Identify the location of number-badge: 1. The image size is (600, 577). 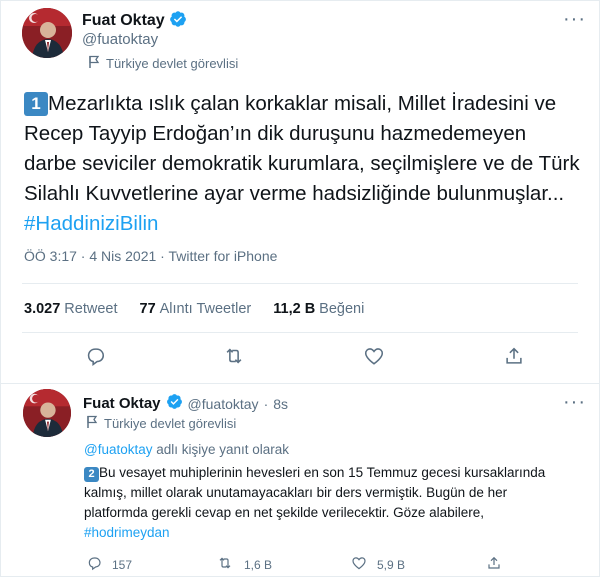
(36, 104).